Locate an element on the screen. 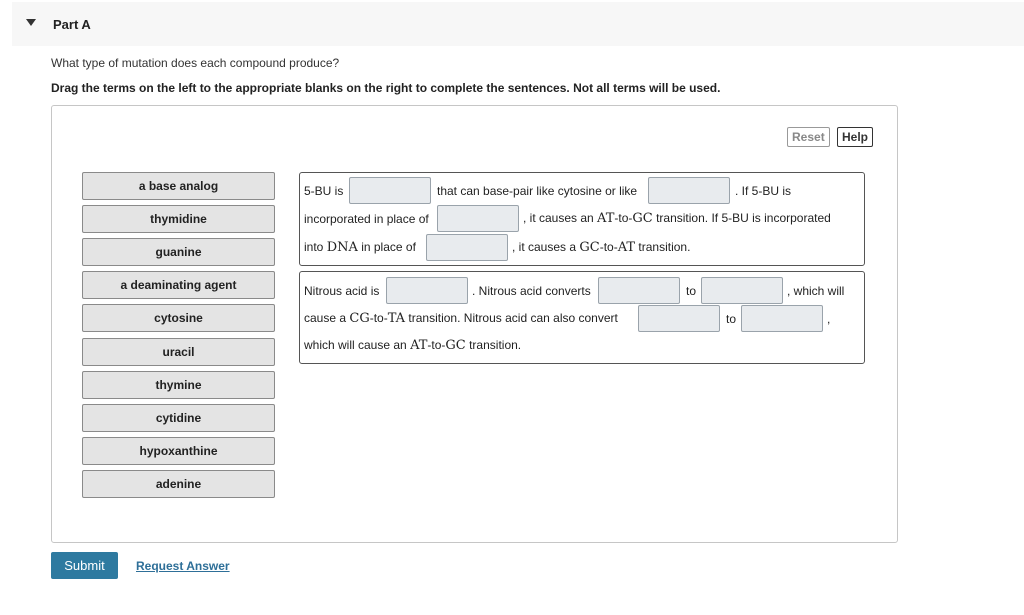 Image resolution: width=1024 pixels, height=615 pixels. collapse-caret-icon is located at coordinates (31, 22).